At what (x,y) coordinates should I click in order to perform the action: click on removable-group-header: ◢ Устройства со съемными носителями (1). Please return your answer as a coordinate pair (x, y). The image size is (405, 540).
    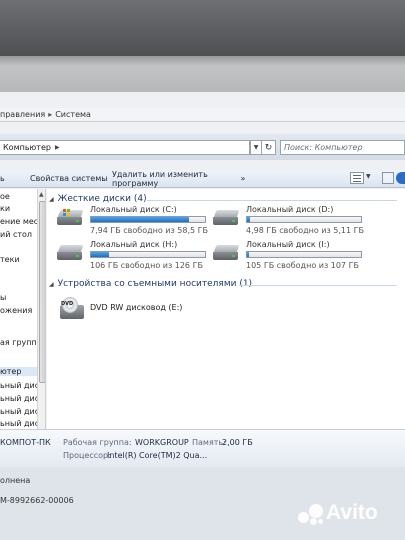
    Looking at the image, I should click on (150, 284).